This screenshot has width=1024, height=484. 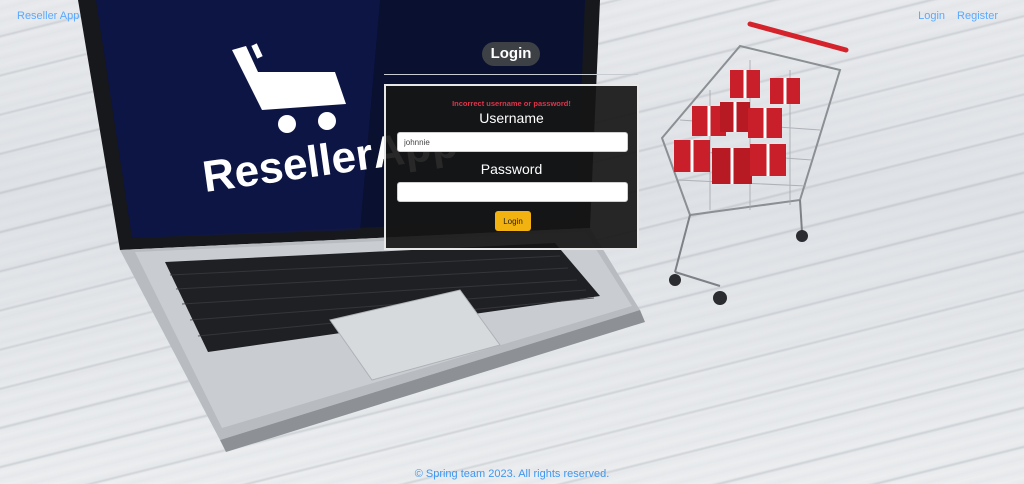 I want to click on username-label: Username, so click(x=511, y=118).